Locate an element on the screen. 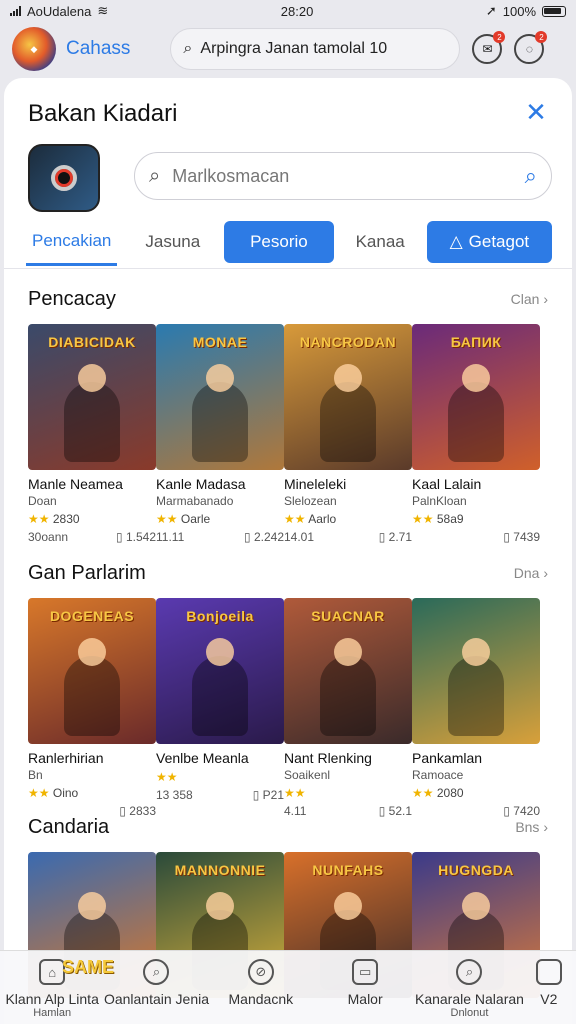  game-logo-text: NANCRODAN is located at coordinates (348, 342).